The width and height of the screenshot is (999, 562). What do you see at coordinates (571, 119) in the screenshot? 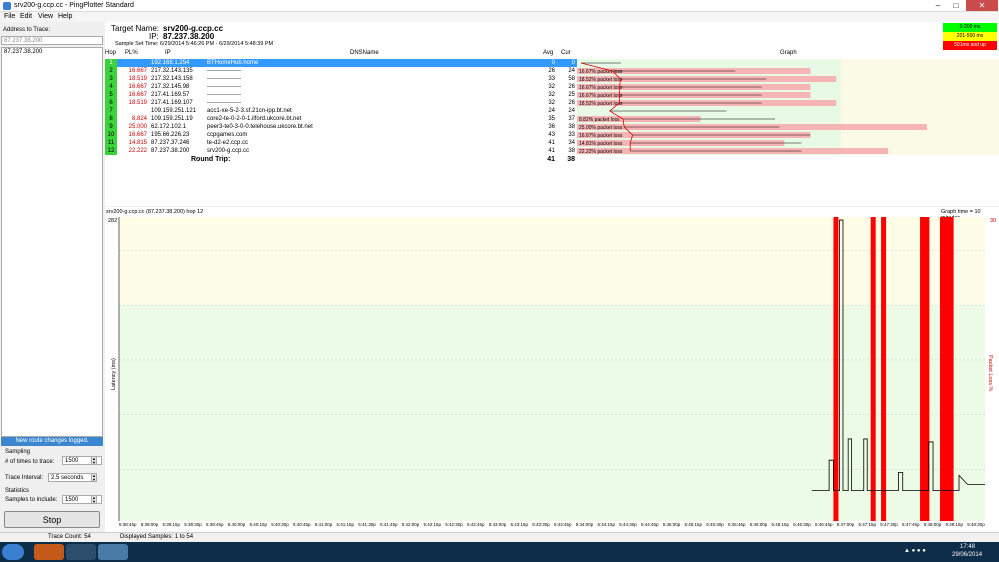
I see `hop-cur: 37` at bounding box center [571, 119].